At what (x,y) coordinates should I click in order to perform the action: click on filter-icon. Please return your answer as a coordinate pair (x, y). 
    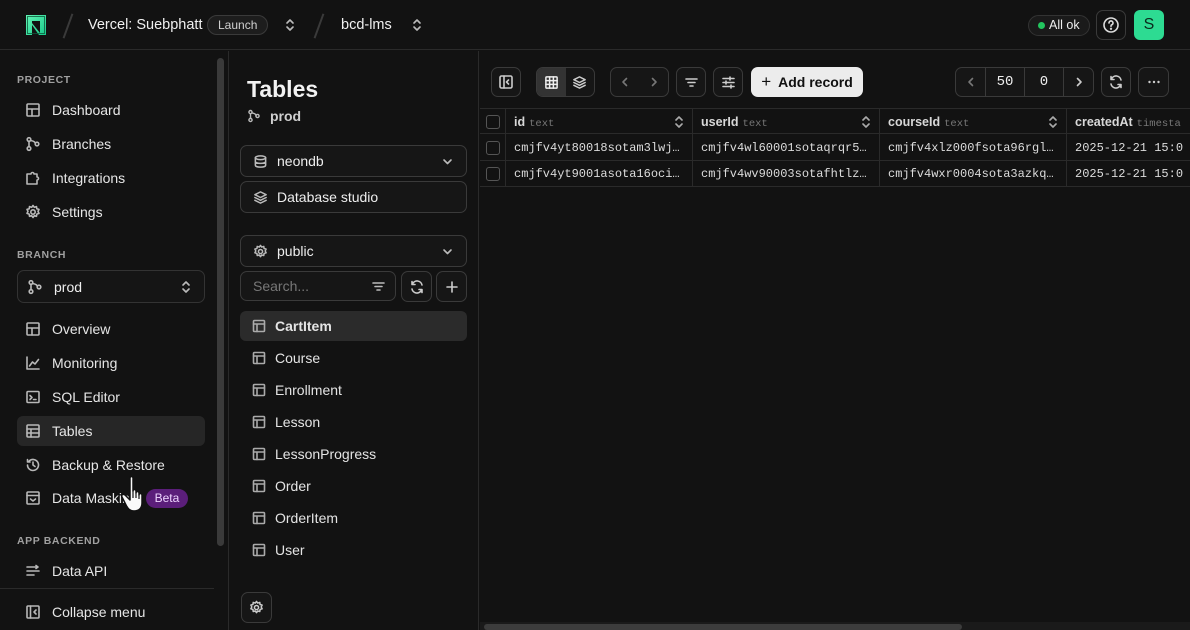
    Looking at the image, I should click on (378, 286).